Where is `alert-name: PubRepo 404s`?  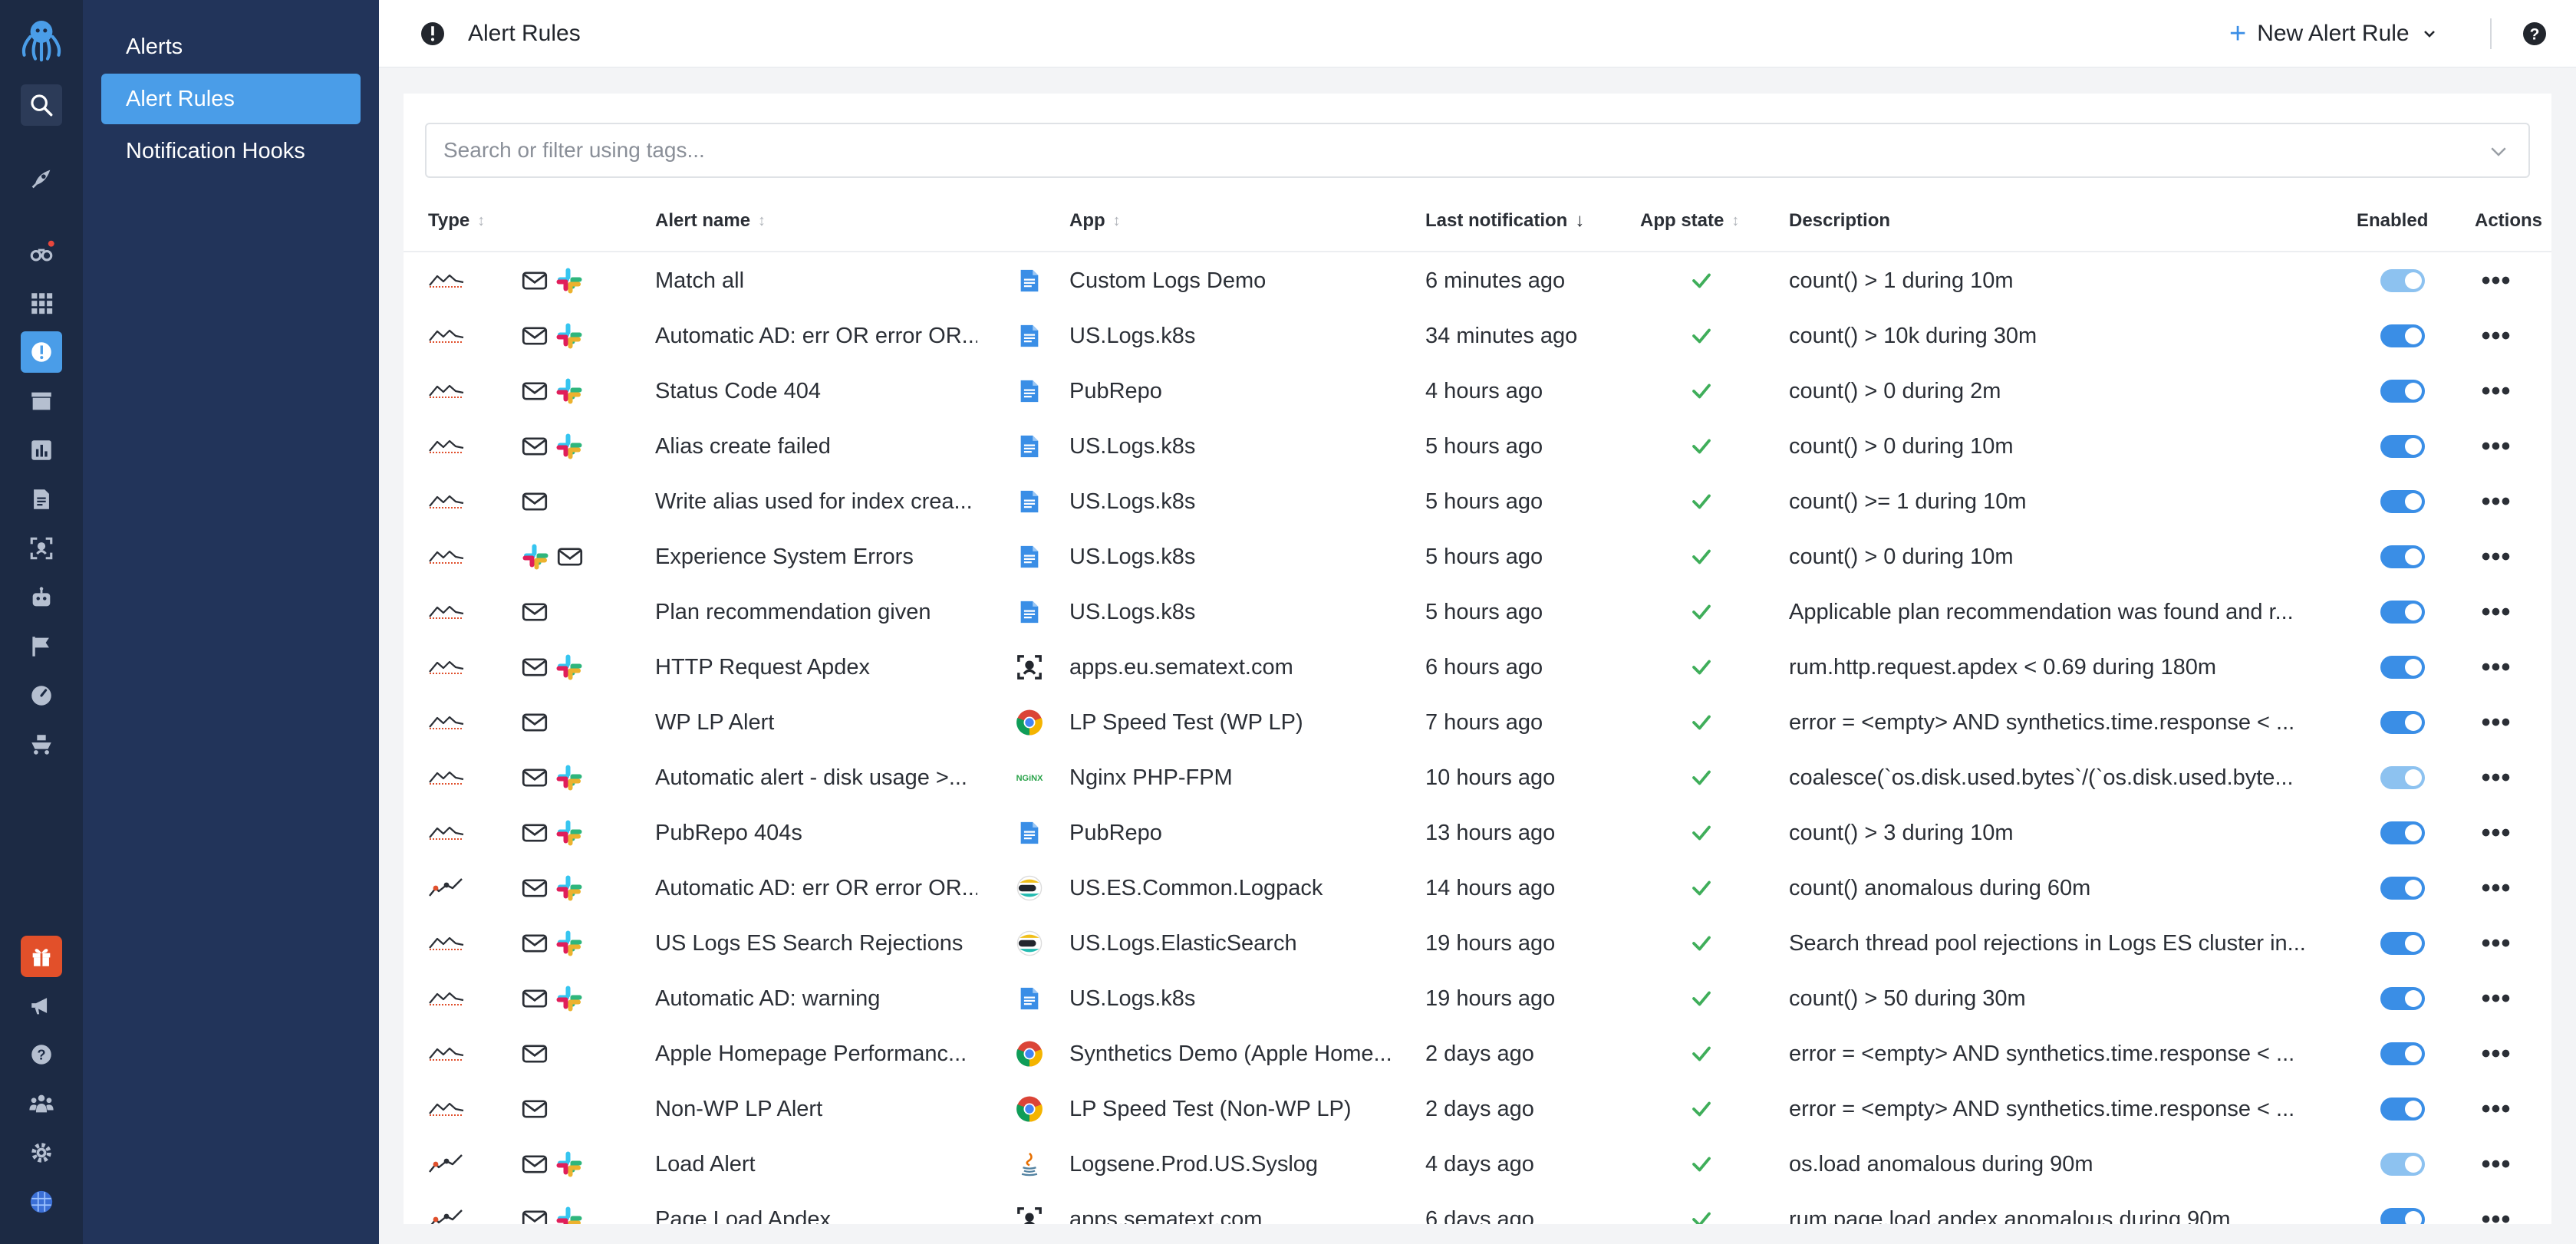 alert-name: PubRepo 404s is located at coordinates (816, 833).